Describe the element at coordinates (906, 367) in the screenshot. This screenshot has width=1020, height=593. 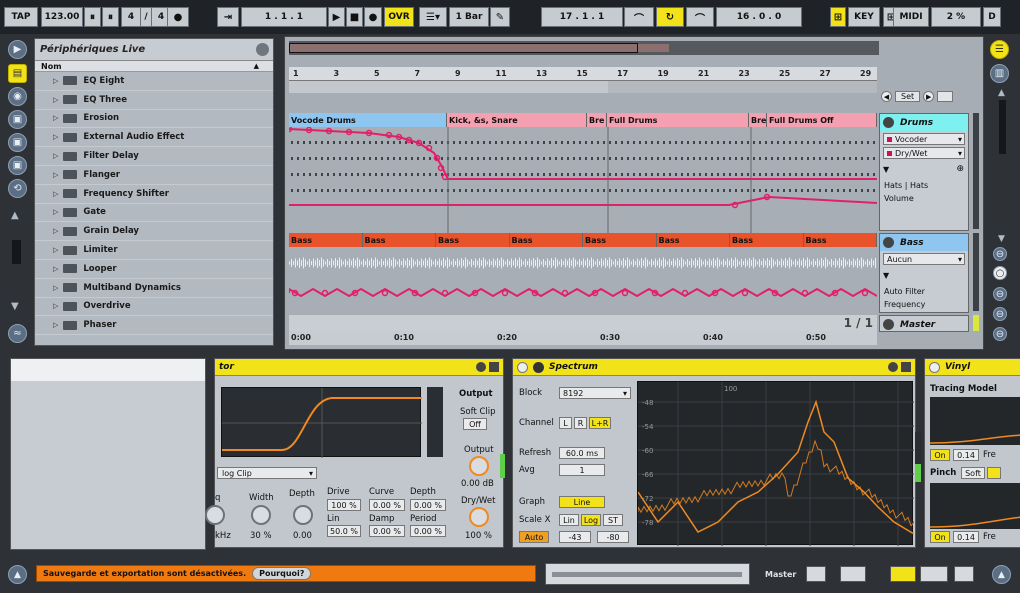
I see `device-save-icon` at that location.